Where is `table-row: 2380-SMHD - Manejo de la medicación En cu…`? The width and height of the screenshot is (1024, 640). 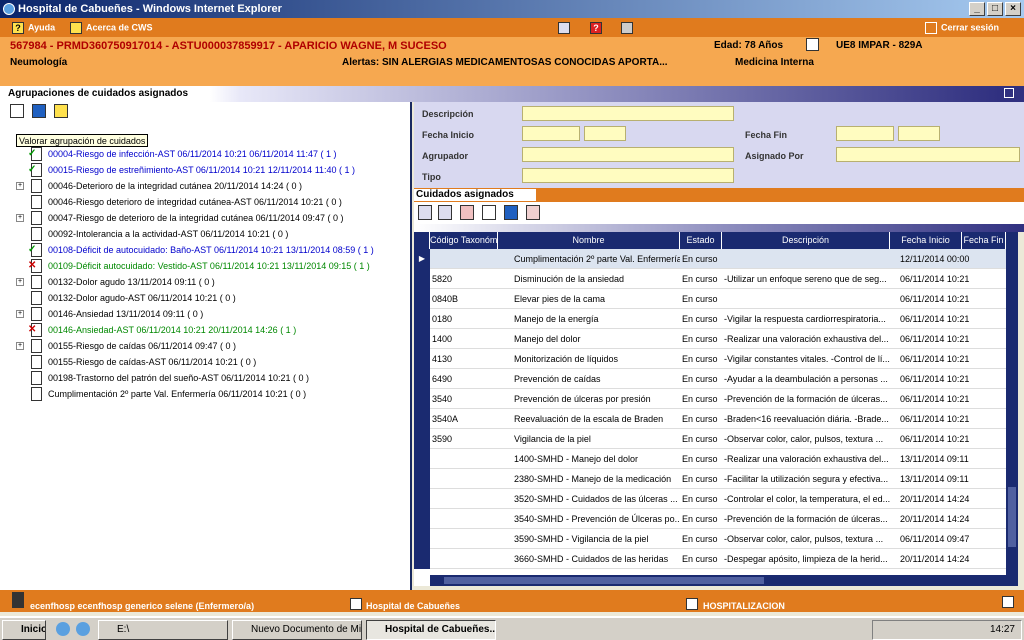
table-row: 2380-SMHD - Manejo de la medicación En cu… is located at coordinates (710, 479).